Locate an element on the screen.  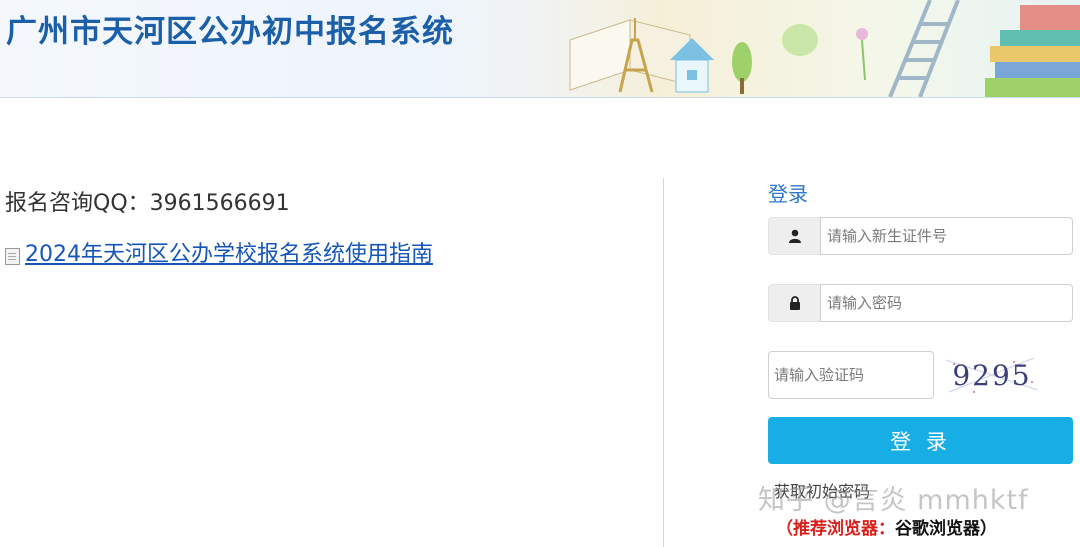
captcha-input is located at coordinates (851, 375).